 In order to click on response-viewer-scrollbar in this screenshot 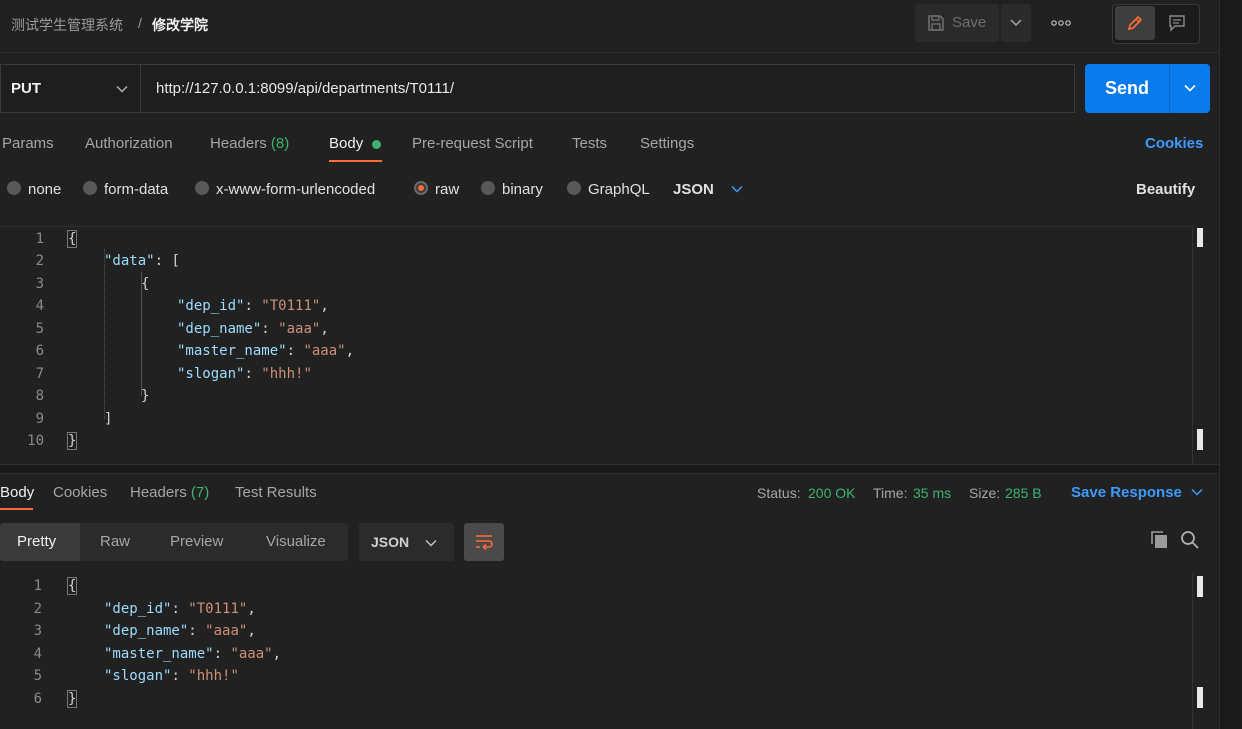, I will do `click(1201, 651)`.